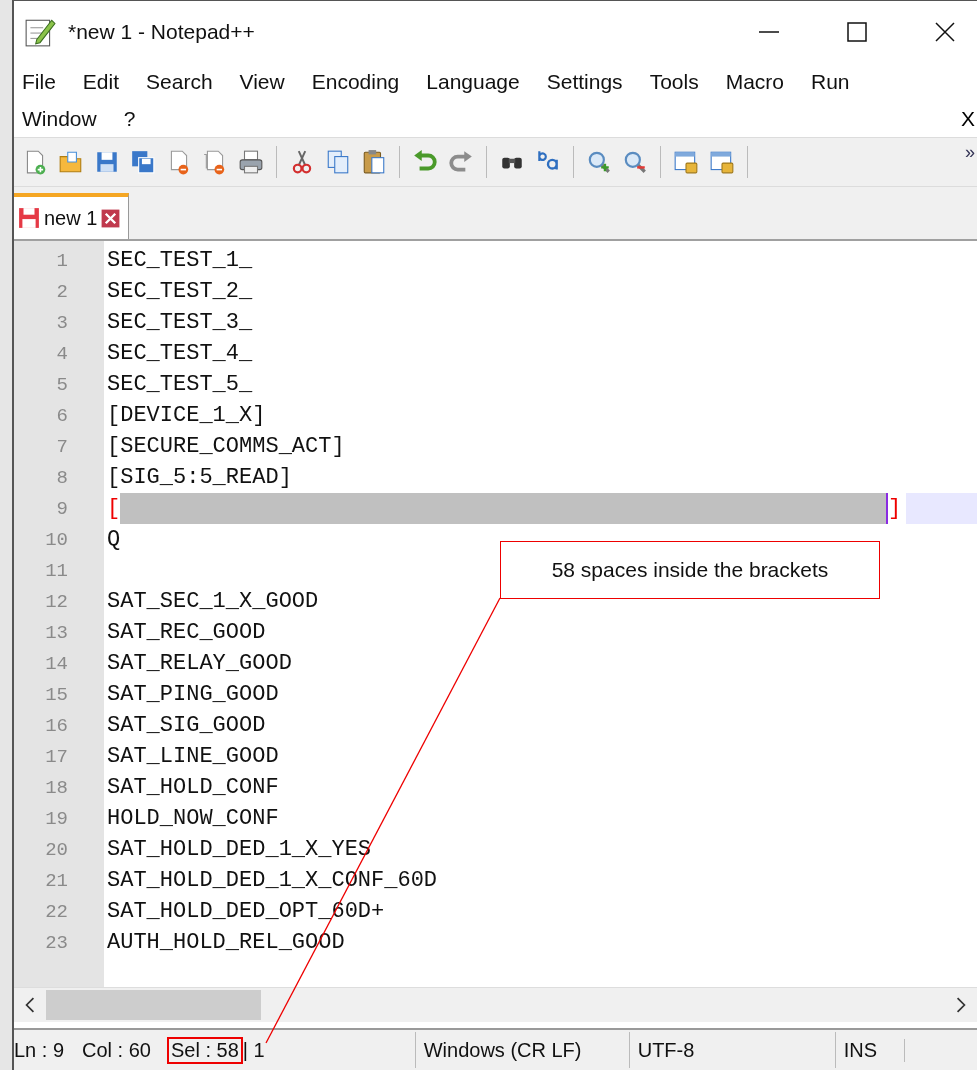  What do you see at coordinates (59, 118) in the screenshot?
I see `menu-item: Window` at bounding box center [59, 118].